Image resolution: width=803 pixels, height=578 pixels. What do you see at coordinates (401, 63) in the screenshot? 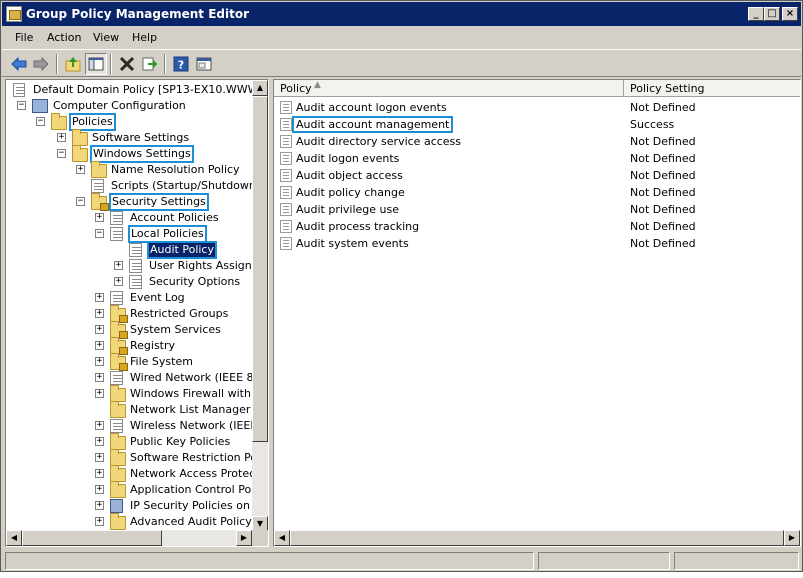
I see `toolbar: ?` at bounding box center [401, 63].